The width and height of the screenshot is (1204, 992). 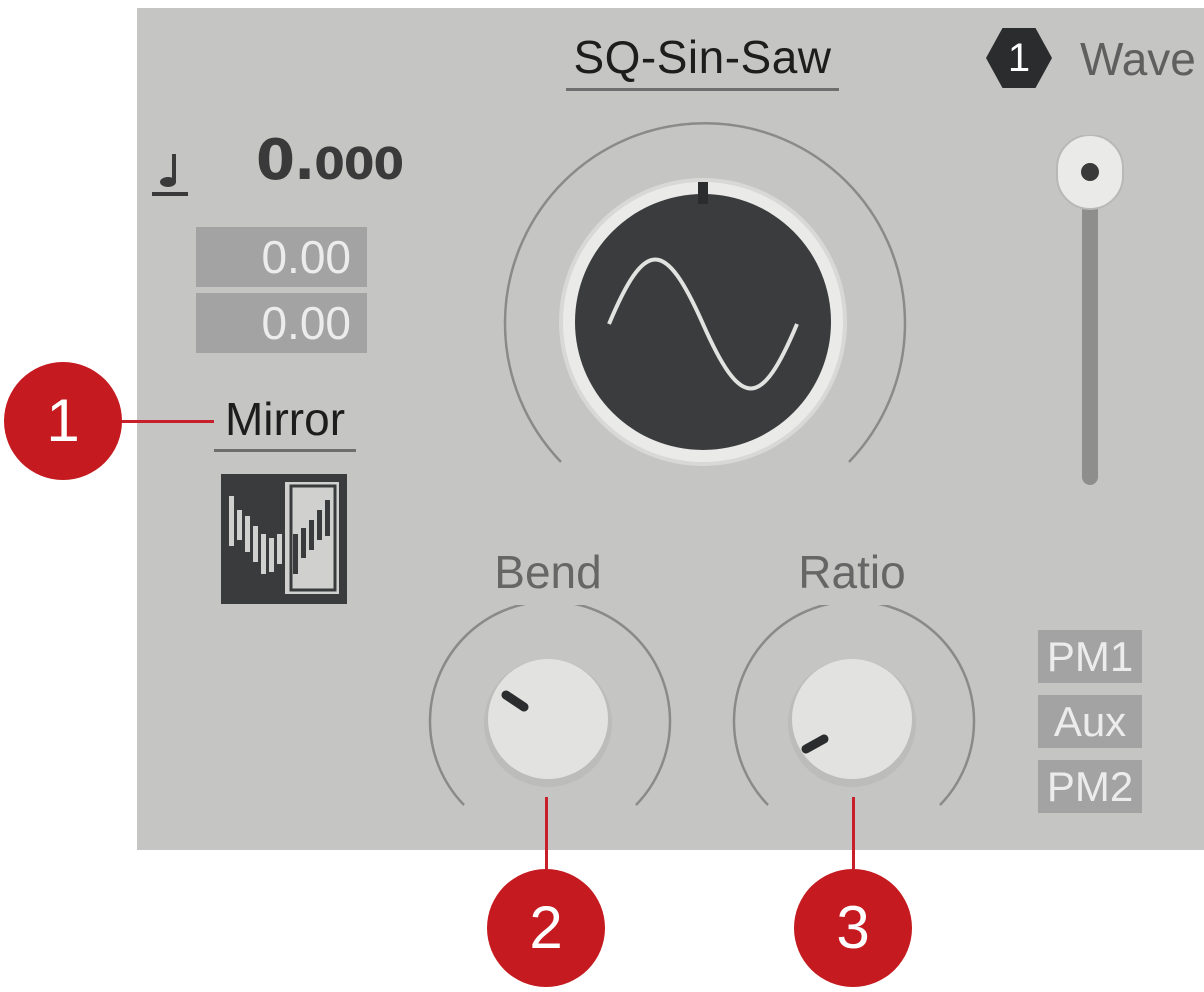 I want to click on callout-3: 3, so click(x=853, y=928).